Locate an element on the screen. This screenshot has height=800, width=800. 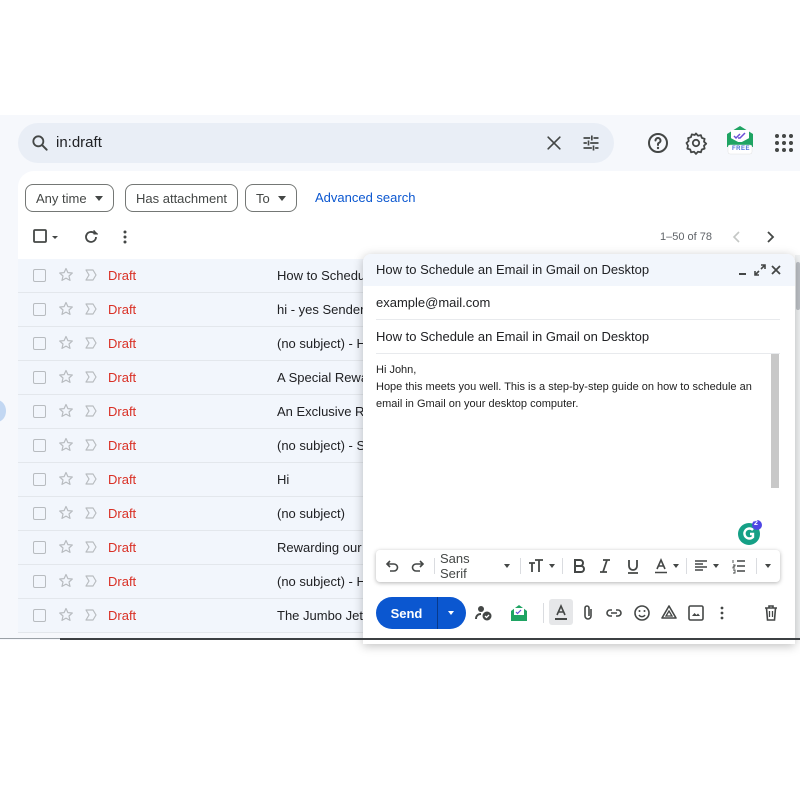
envelope-check-icon is located at coordinates (519, 613).